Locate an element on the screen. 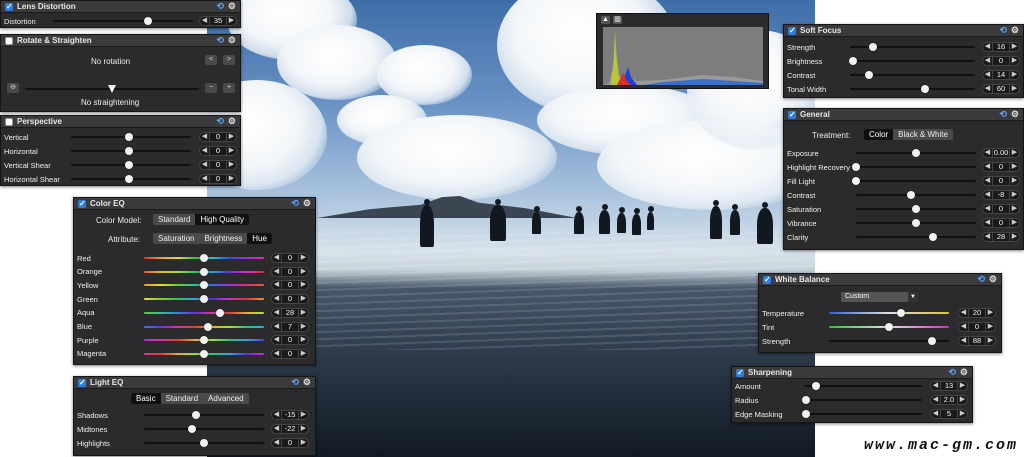 The width and height of the screenshot is (1024, 457). value-stepper: ◀ 28 ▶ is located at coordinates (290, 312).